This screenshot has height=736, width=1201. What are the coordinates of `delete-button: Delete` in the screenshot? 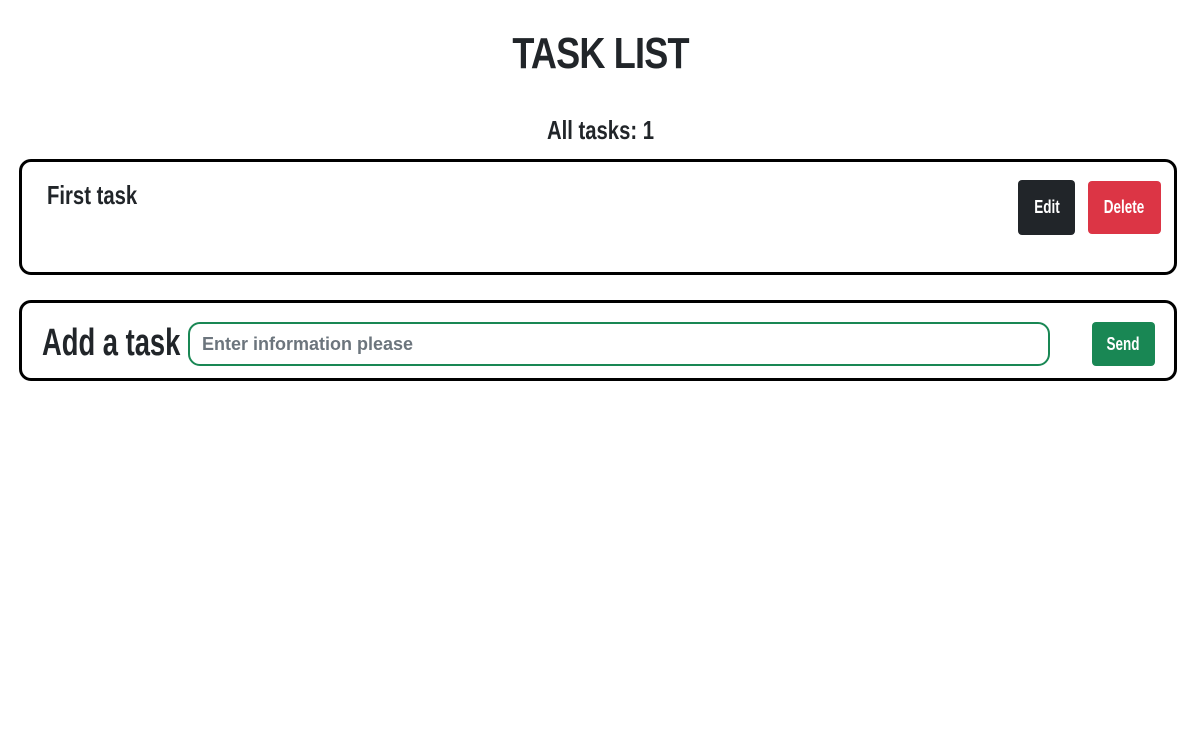 It's located at (1124, 207).